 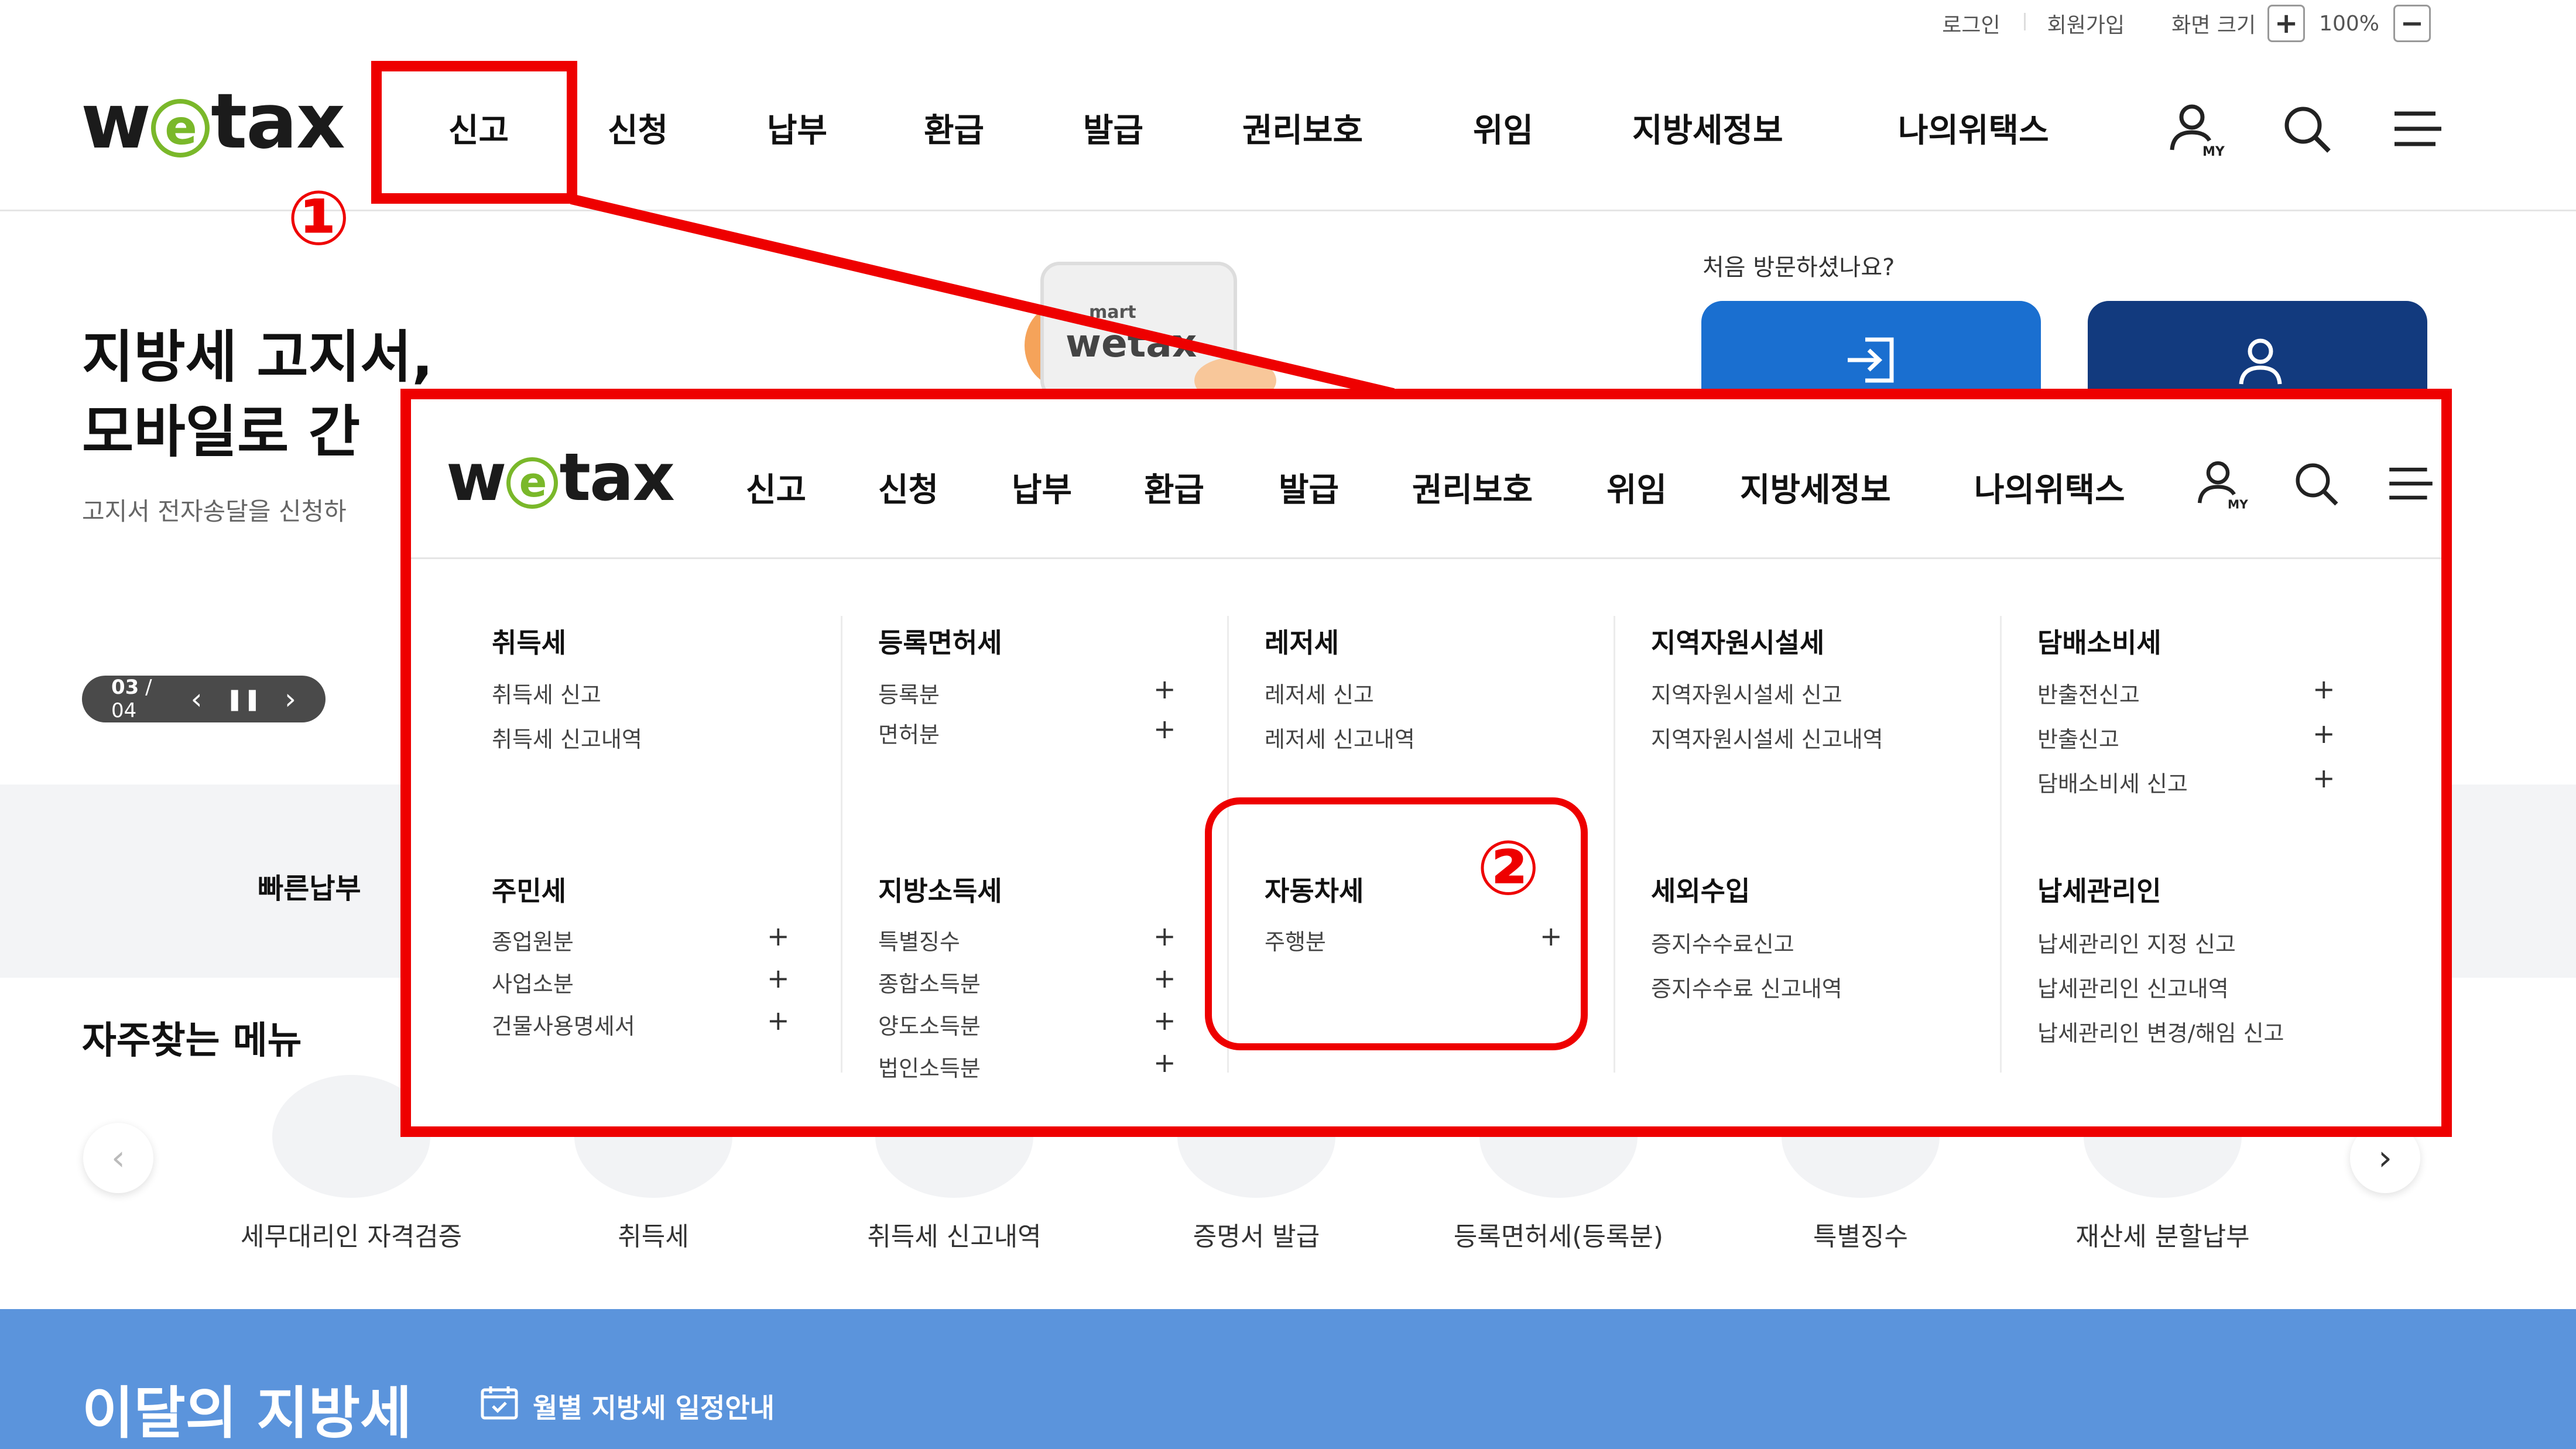 What do you see at coordinates (940, 889) in the screenshot?
I see `group-title-local-income-tax: 지방소득세` at bounding box center [940, 889].